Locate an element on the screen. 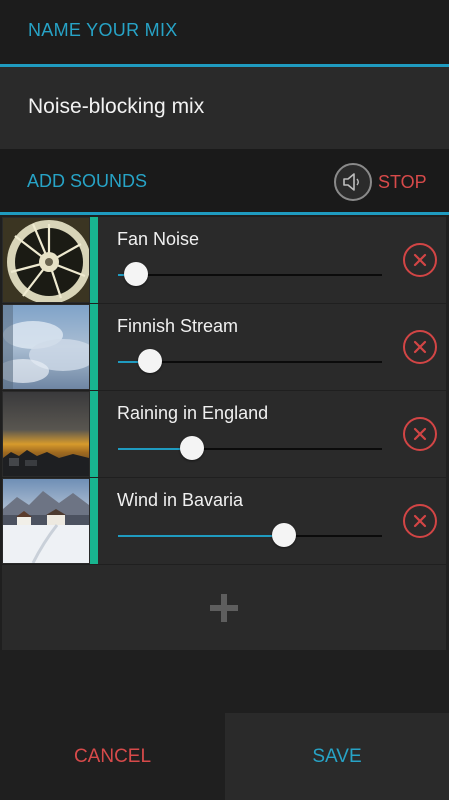  sound-row: Raining in England is located at coordinates (224, 434).